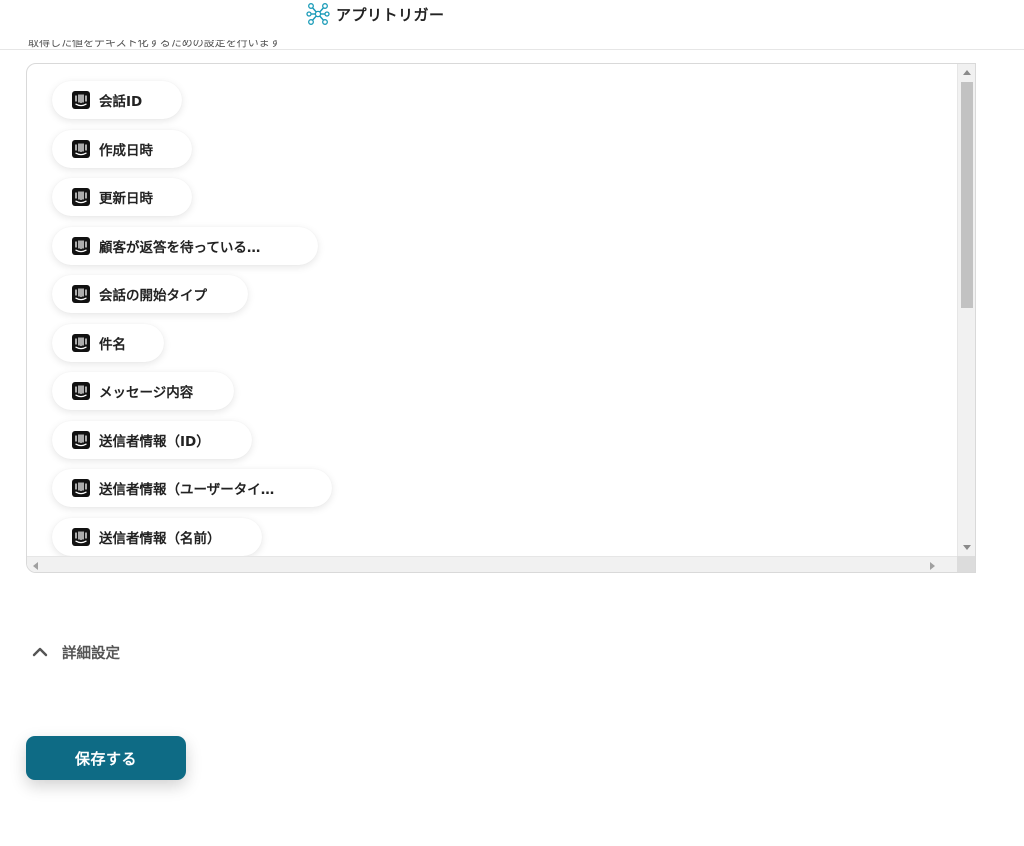  What do you see at coordinates (112, 344) in the screenshot?
I see `output-value-label: 件名` at bounding box center [112, 344].